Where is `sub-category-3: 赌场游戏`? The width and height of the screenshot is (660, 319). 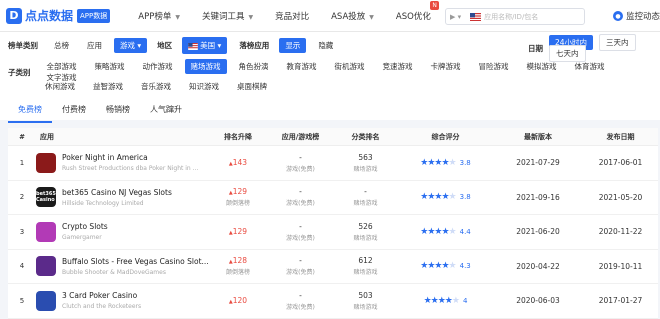
sub-category-3: 赌场游戏 is located at coordinates (205, 66).